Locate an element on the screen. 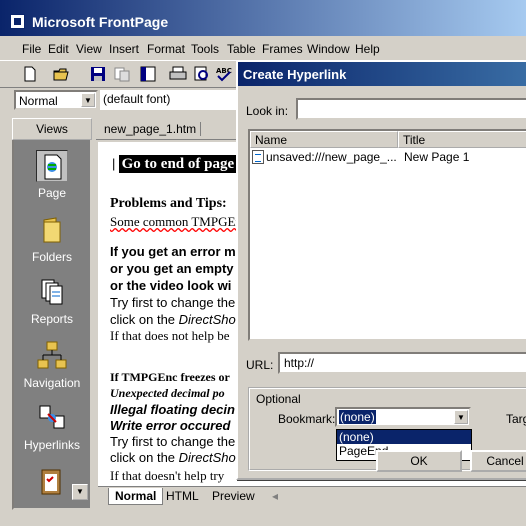 The height and width of the screenshot is (526, 526). view-hyperlinks-label: Hyperlinks is located at coordinates (51, 445).